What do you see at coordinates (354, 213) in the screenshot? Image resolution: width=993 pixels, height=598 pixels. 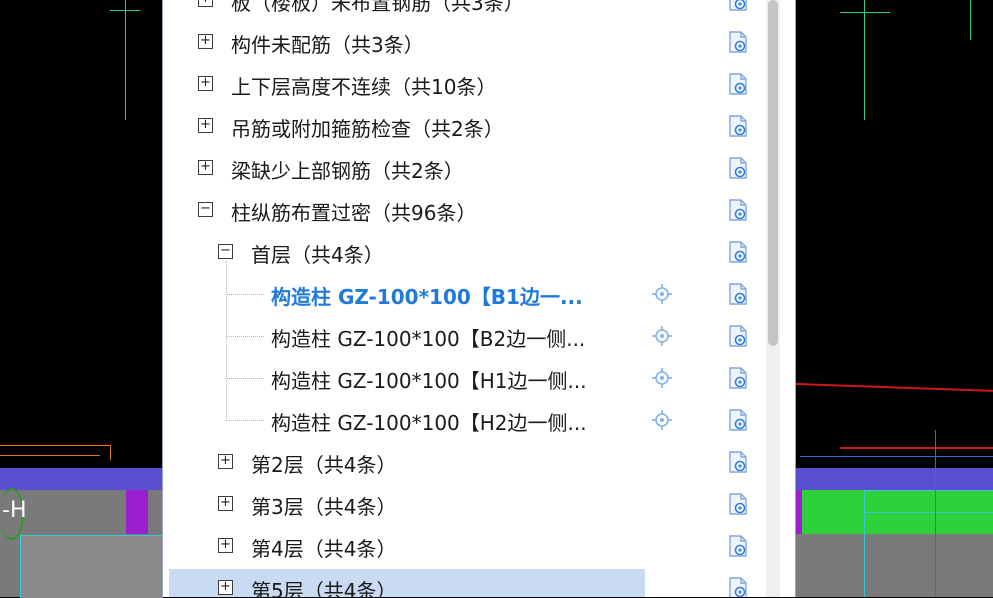 I see `tree-item-label: 柱纵筋布置过密（共96条）` at bounding box center [354, 213].